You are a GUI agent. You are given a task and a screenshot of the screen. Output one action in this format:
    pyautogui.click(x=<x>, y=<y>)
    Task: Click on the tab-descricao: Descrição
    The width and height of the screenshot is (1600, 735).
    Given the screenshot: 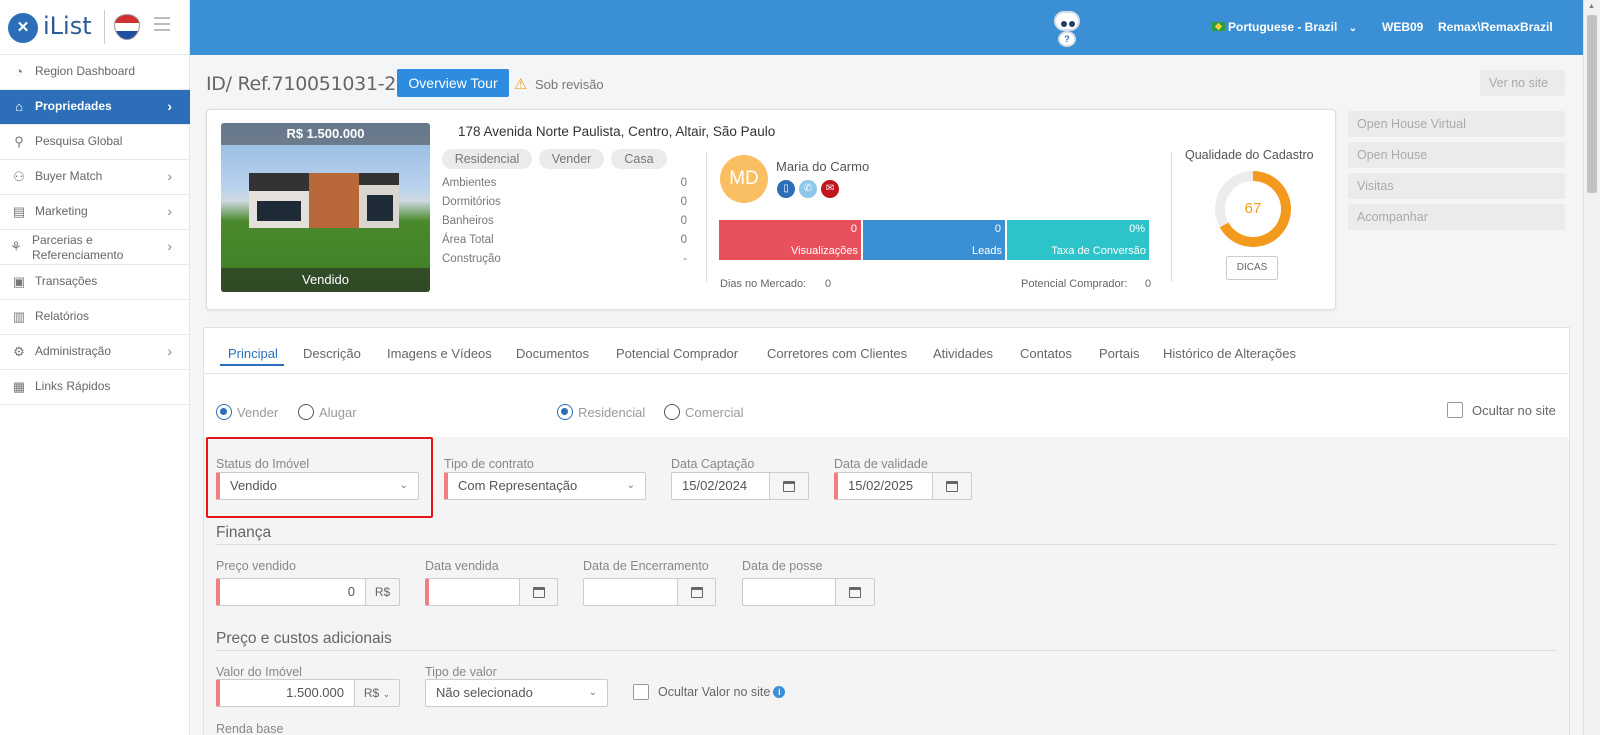 What is the action you would take?
    pyautogui.click(x=332, y=353)
    